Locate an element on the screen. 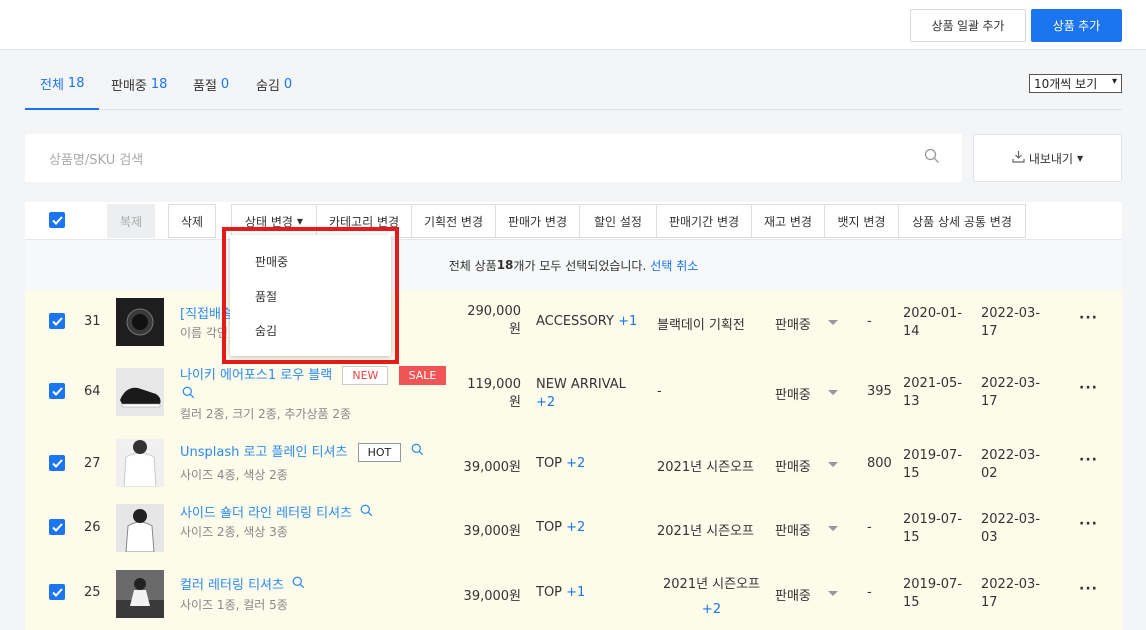 This screenshot has width=1146, height=630. tab-sold-out: 품절 0 is located at coordinates (211, 84).